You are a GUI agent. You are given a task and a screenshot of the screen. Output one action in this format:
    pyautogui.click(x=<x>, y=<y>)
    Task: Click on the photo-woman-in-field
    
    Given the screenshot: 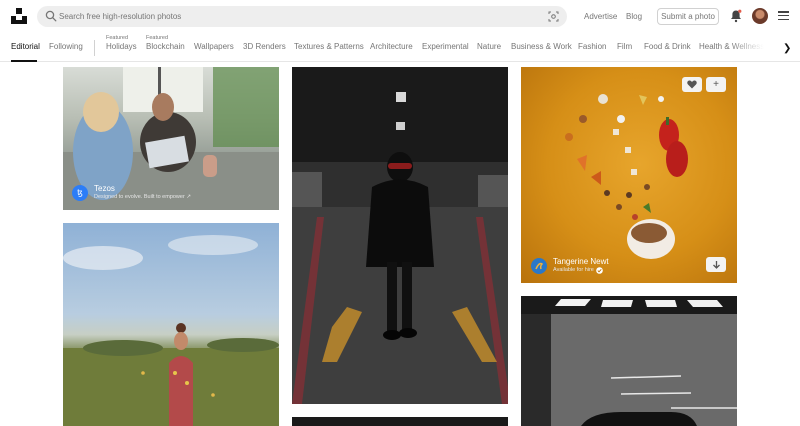 What is the action you would take?
    pyautogui.click(x=171, y=324)
    